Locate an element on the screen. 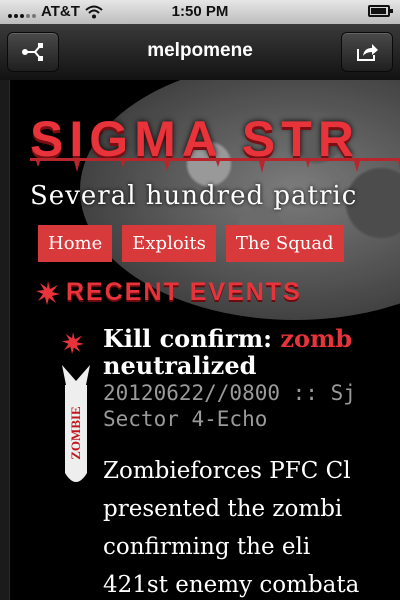 This screenshot has width=400, height=600. zombie-bomb-badge: ZOMBIE is located at coordinates (76, 428).